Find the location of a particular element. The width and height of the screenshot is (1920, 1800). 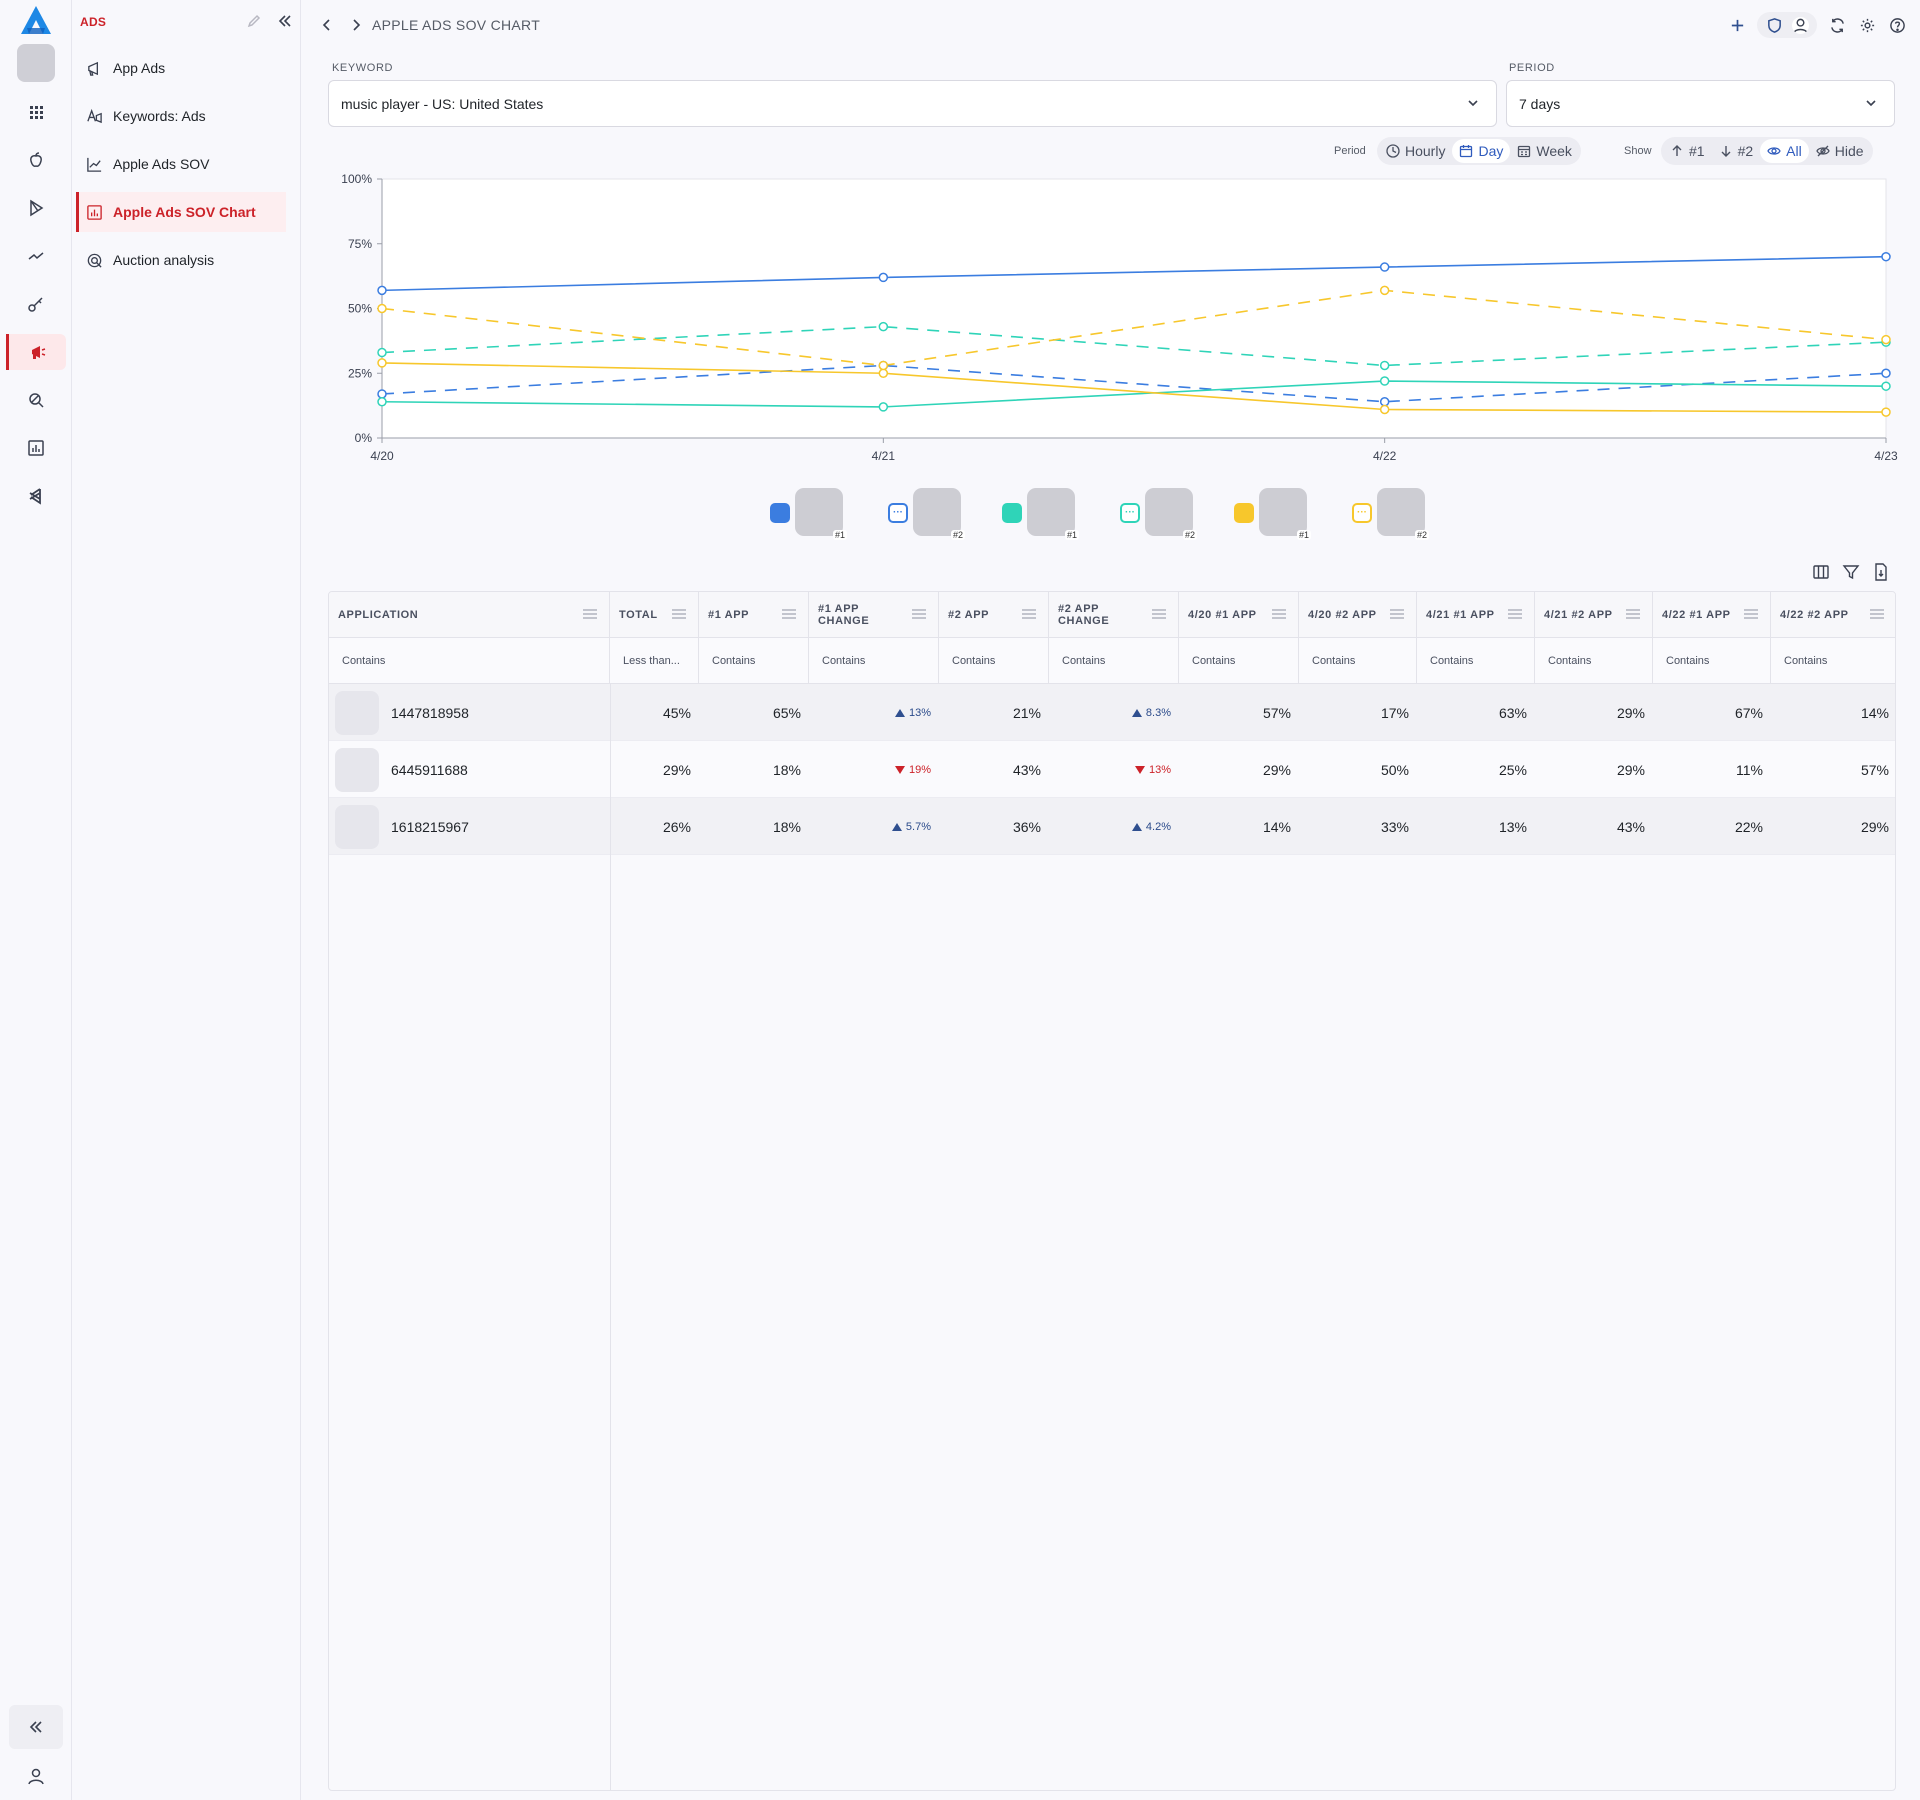

arrow-up-icon is located at coordinates (1677, 150).